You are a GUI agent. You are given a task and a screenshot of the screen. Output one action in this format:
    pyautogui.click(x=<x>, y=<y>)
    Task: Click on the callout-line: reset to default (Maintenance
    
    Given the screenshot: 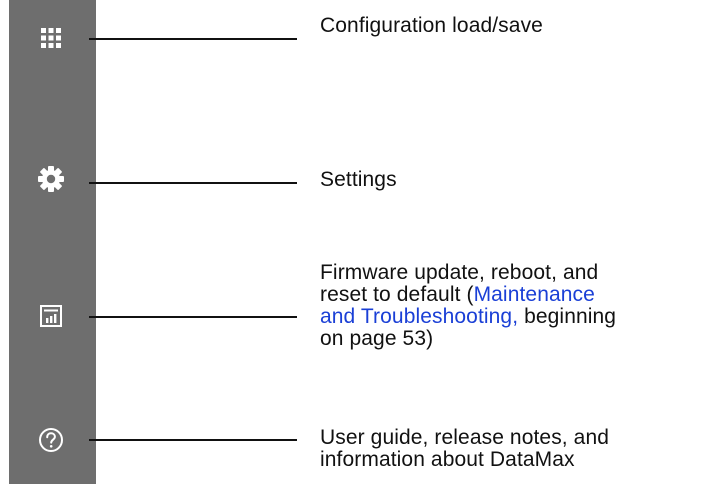 What is the action you would take?
    pyautogui.click(x=517, y=295)
    